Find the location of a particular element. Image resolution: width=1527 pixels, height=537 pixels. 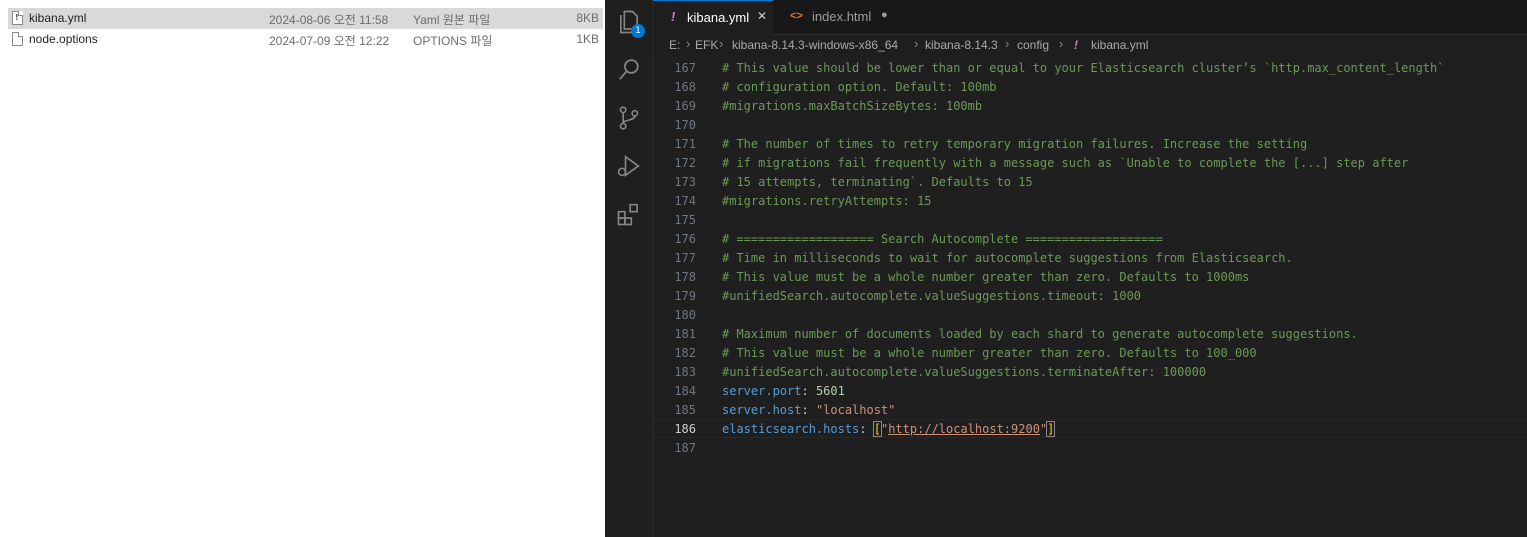

line-number: 167 is located at coordinates (685, 68).